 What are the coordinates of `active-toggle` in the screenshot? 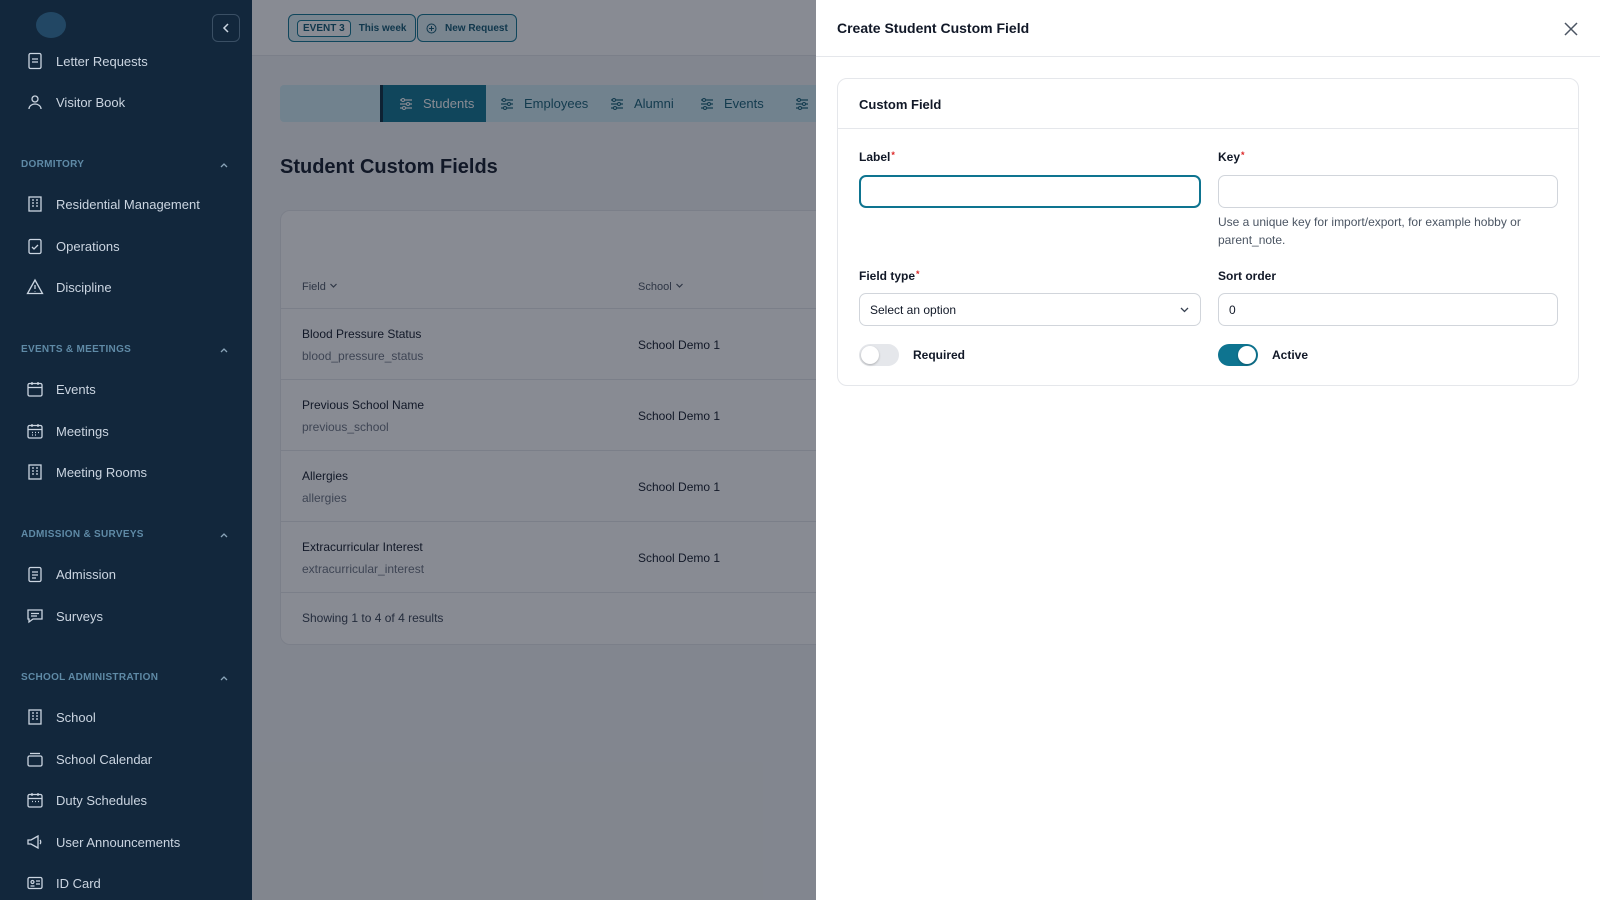 It's located at (1238, 355).